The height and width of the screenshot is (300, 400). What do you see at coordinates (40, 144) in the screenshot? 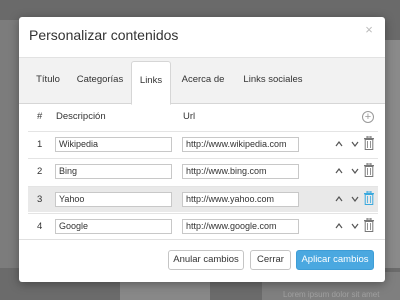
I see `row-number: 1` at bounding box center [40, 144].